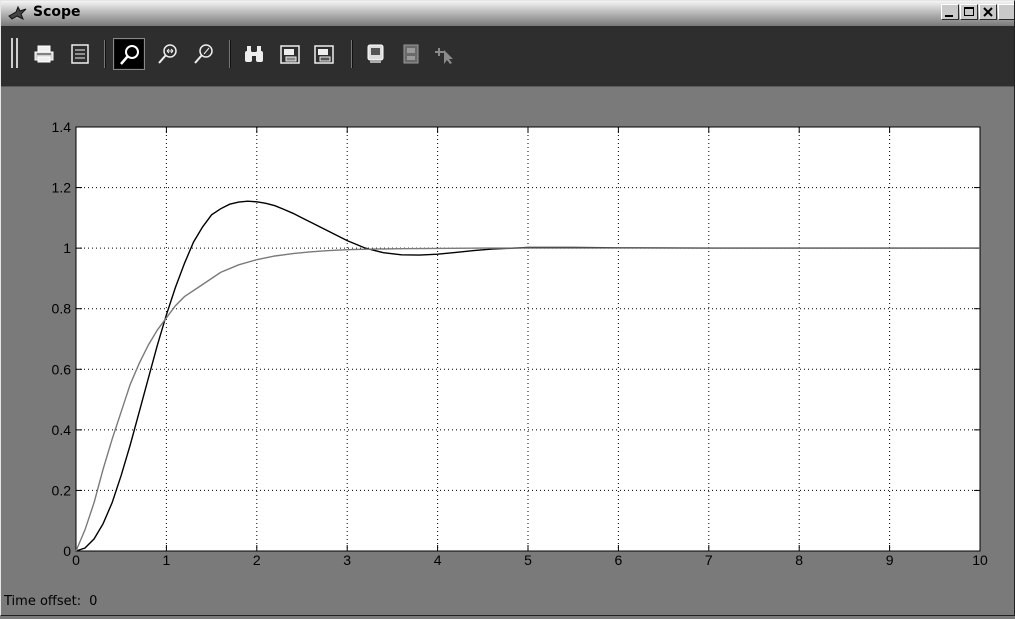 This screenshot has height=619, width=1015. I want to click on save-axes-icon, so click(290, 54).